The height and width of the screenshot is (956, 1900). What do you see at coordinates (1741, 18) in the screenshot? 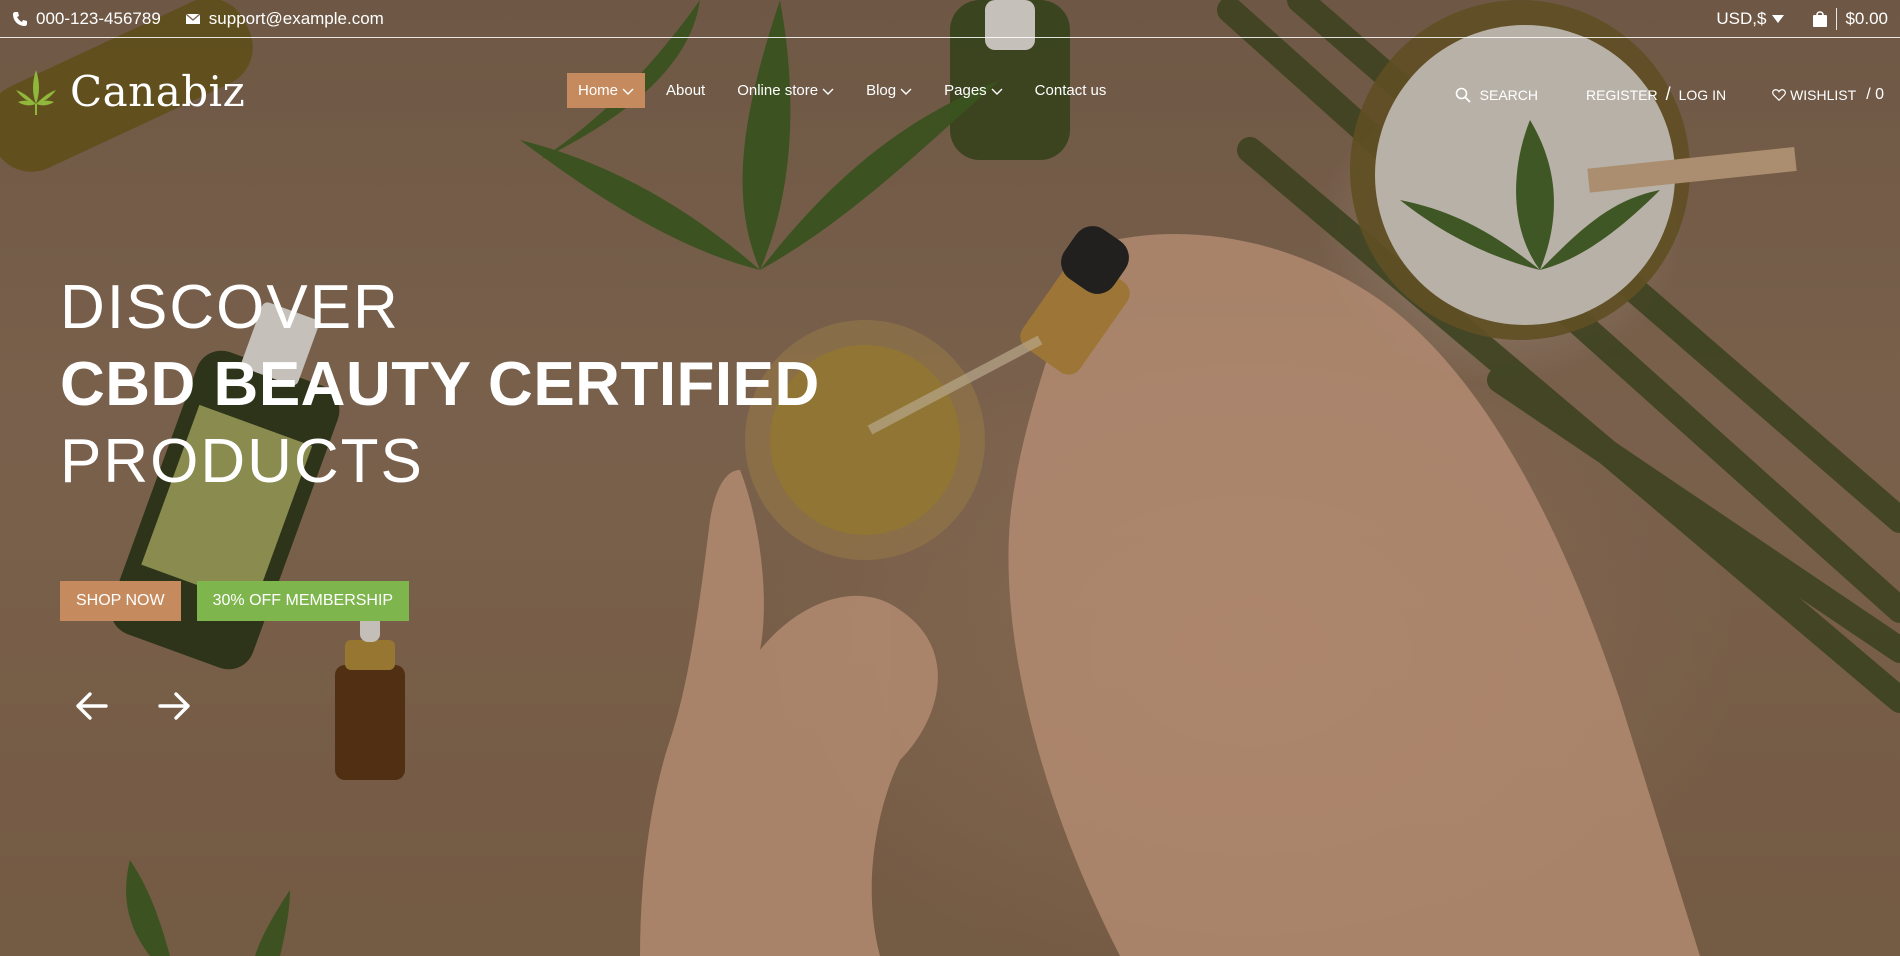
I see `currency-label: USD,$` at bounding box center [1741, 18].